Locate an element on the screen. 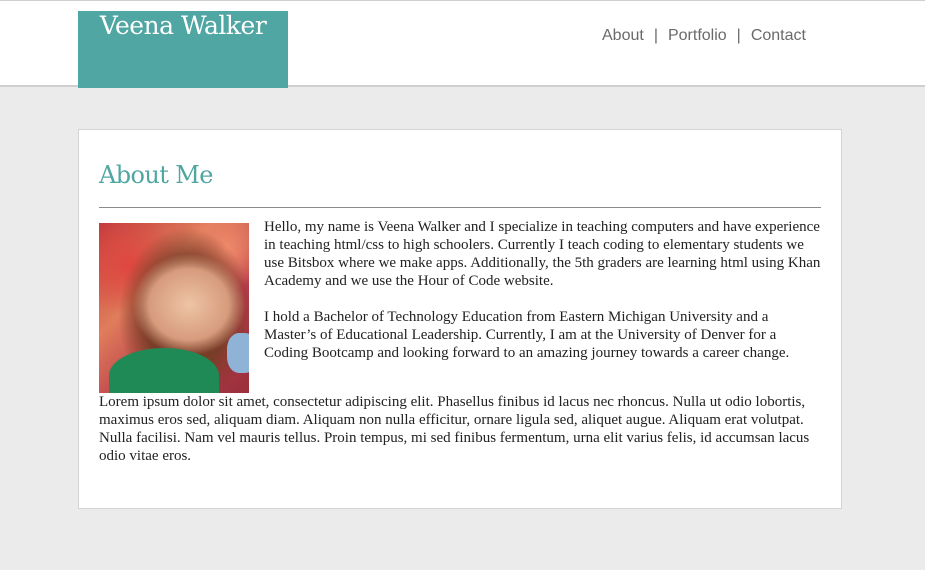 The width and height of the screenshot is (925, 570). title-divider is located at coordinates (460, 207).